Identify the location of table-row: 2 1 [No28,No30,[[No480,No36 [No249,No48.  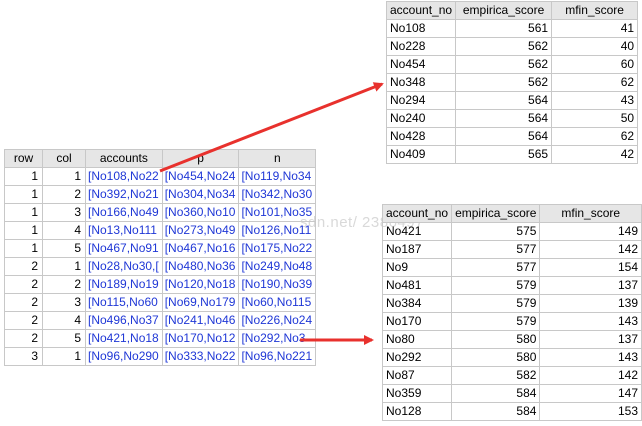
(160, 266).